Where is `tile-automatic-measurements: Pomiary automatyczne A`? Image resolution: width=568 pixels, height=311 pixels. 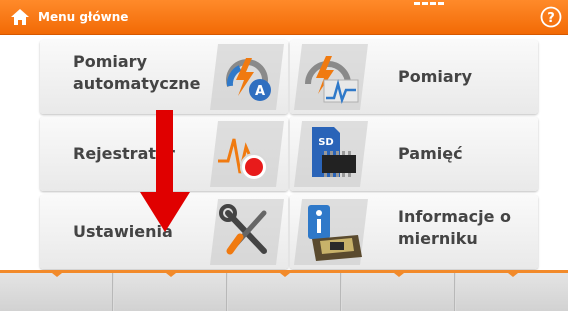
tile-automatic-measurements: Pomiary automatyczne A is located at coordinates (164, 77).